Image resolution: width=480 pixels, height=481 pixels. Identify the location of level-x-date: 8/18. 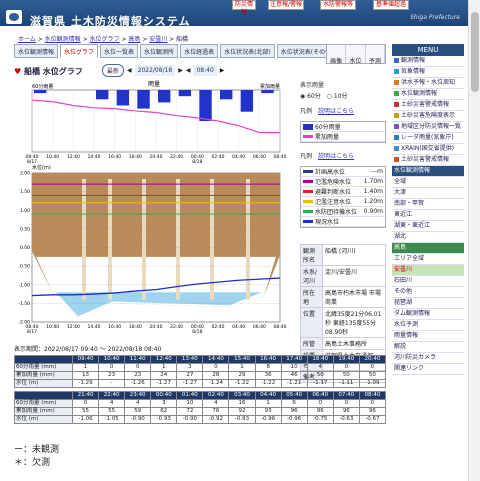
(197, 332).